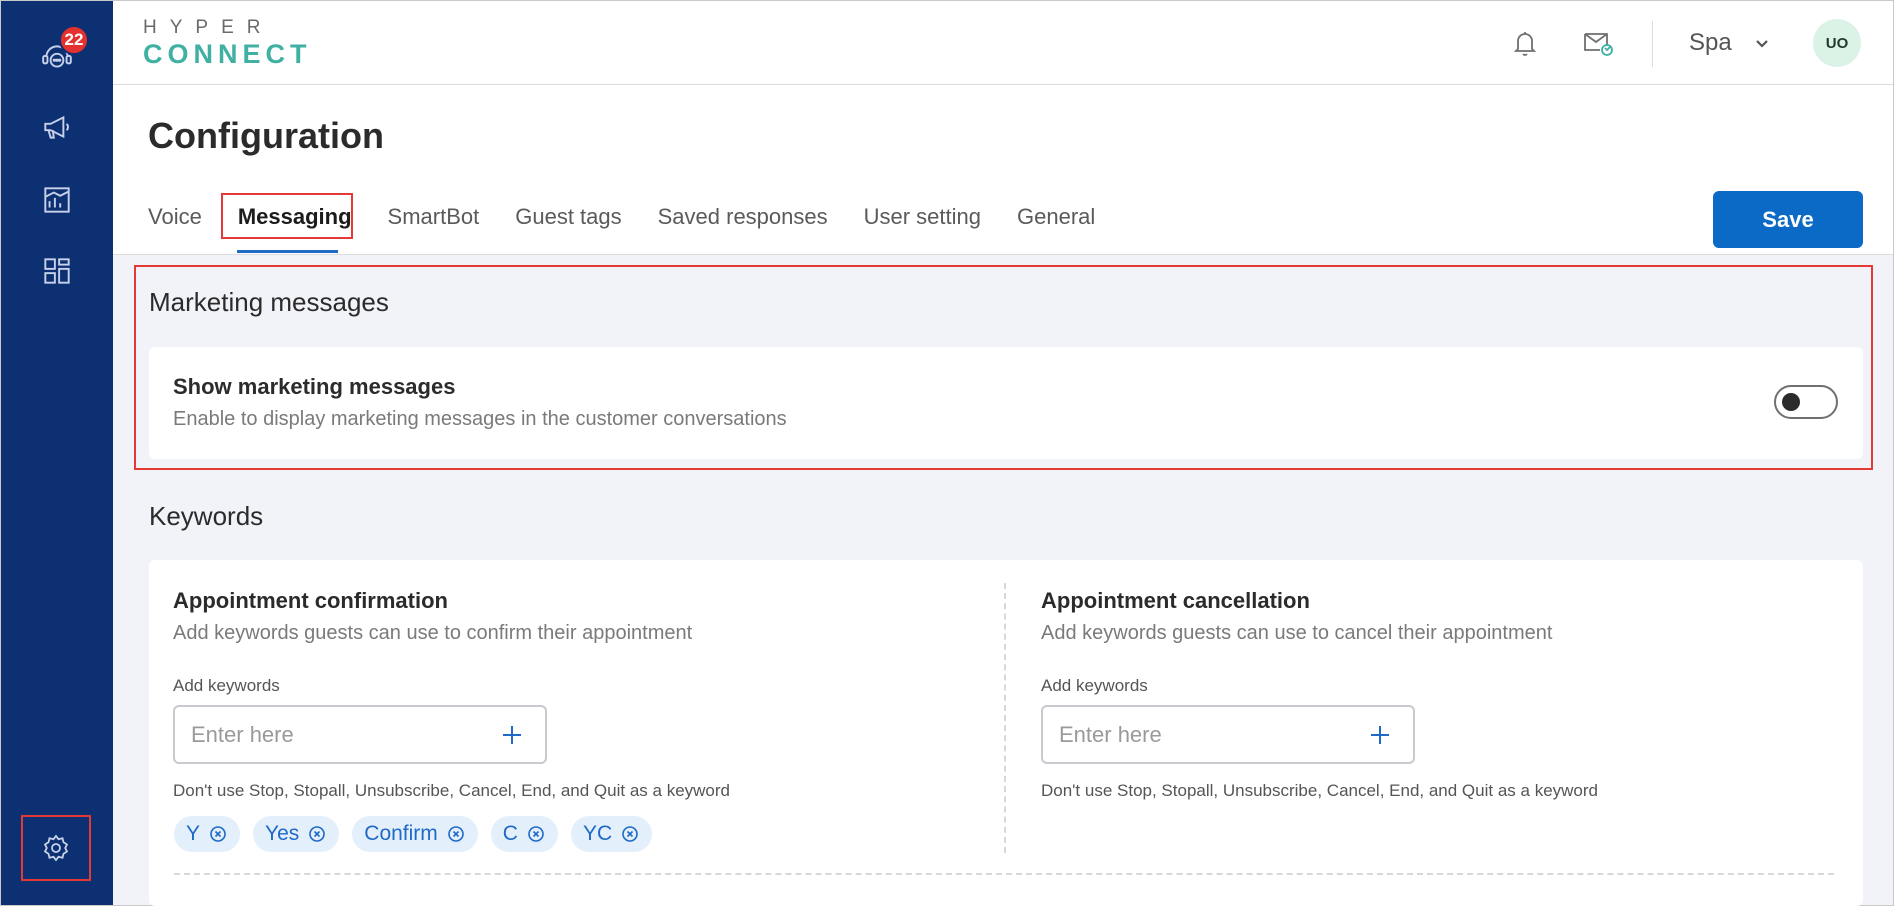 This screenshot has width=1894, height=906. What do you see at coordinates (282, 833) in the screenshot?
I see `chip-label: Yes` at bounding box center [282, 833].